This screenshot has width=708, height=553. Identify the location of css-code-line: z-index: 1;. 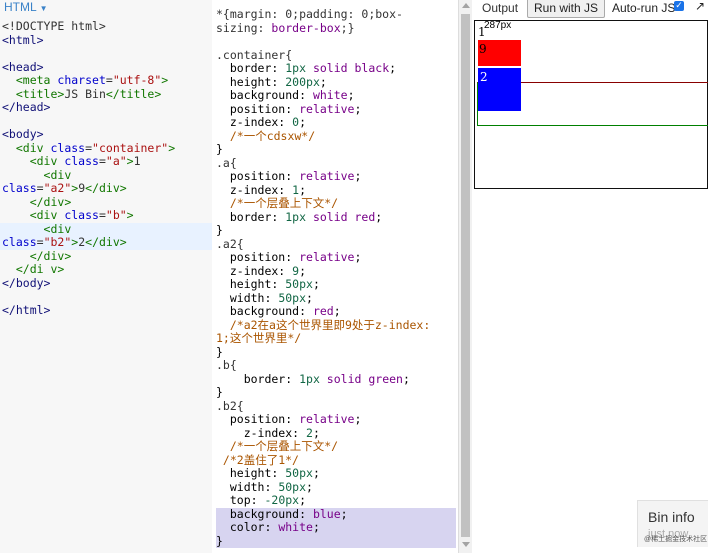
(336, 190).